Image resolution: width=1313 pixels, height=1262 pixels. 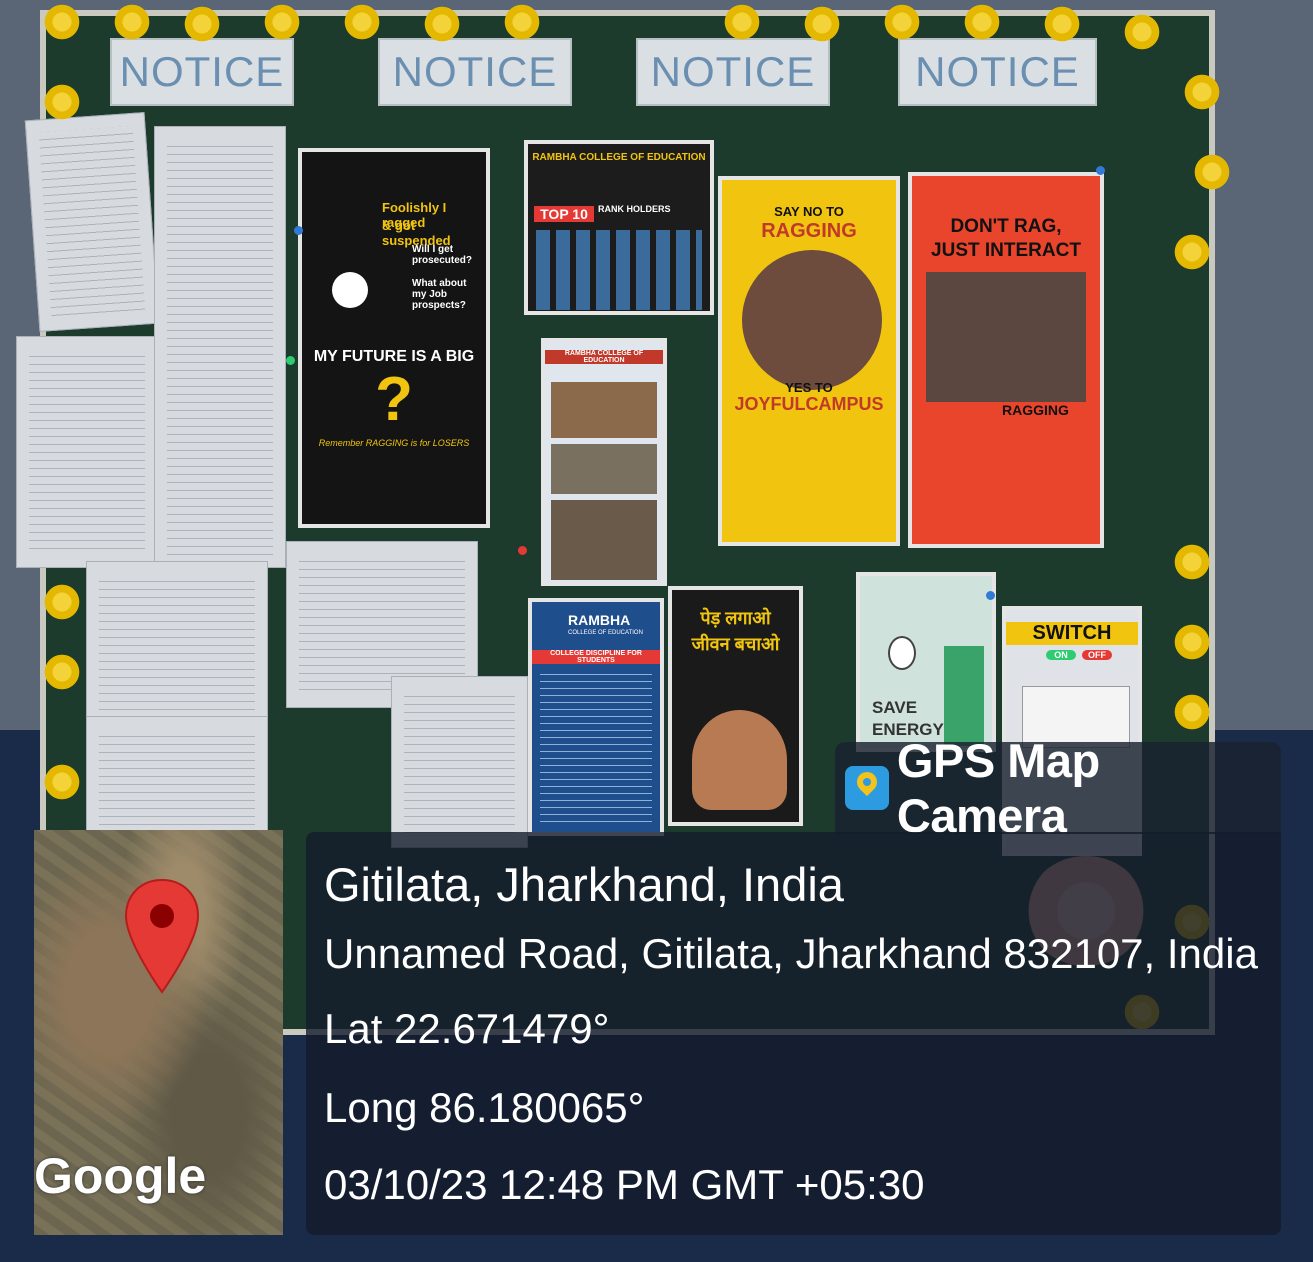 I want to click on satellite-map-thumbnail: Google, so click(x=158, y=1032).